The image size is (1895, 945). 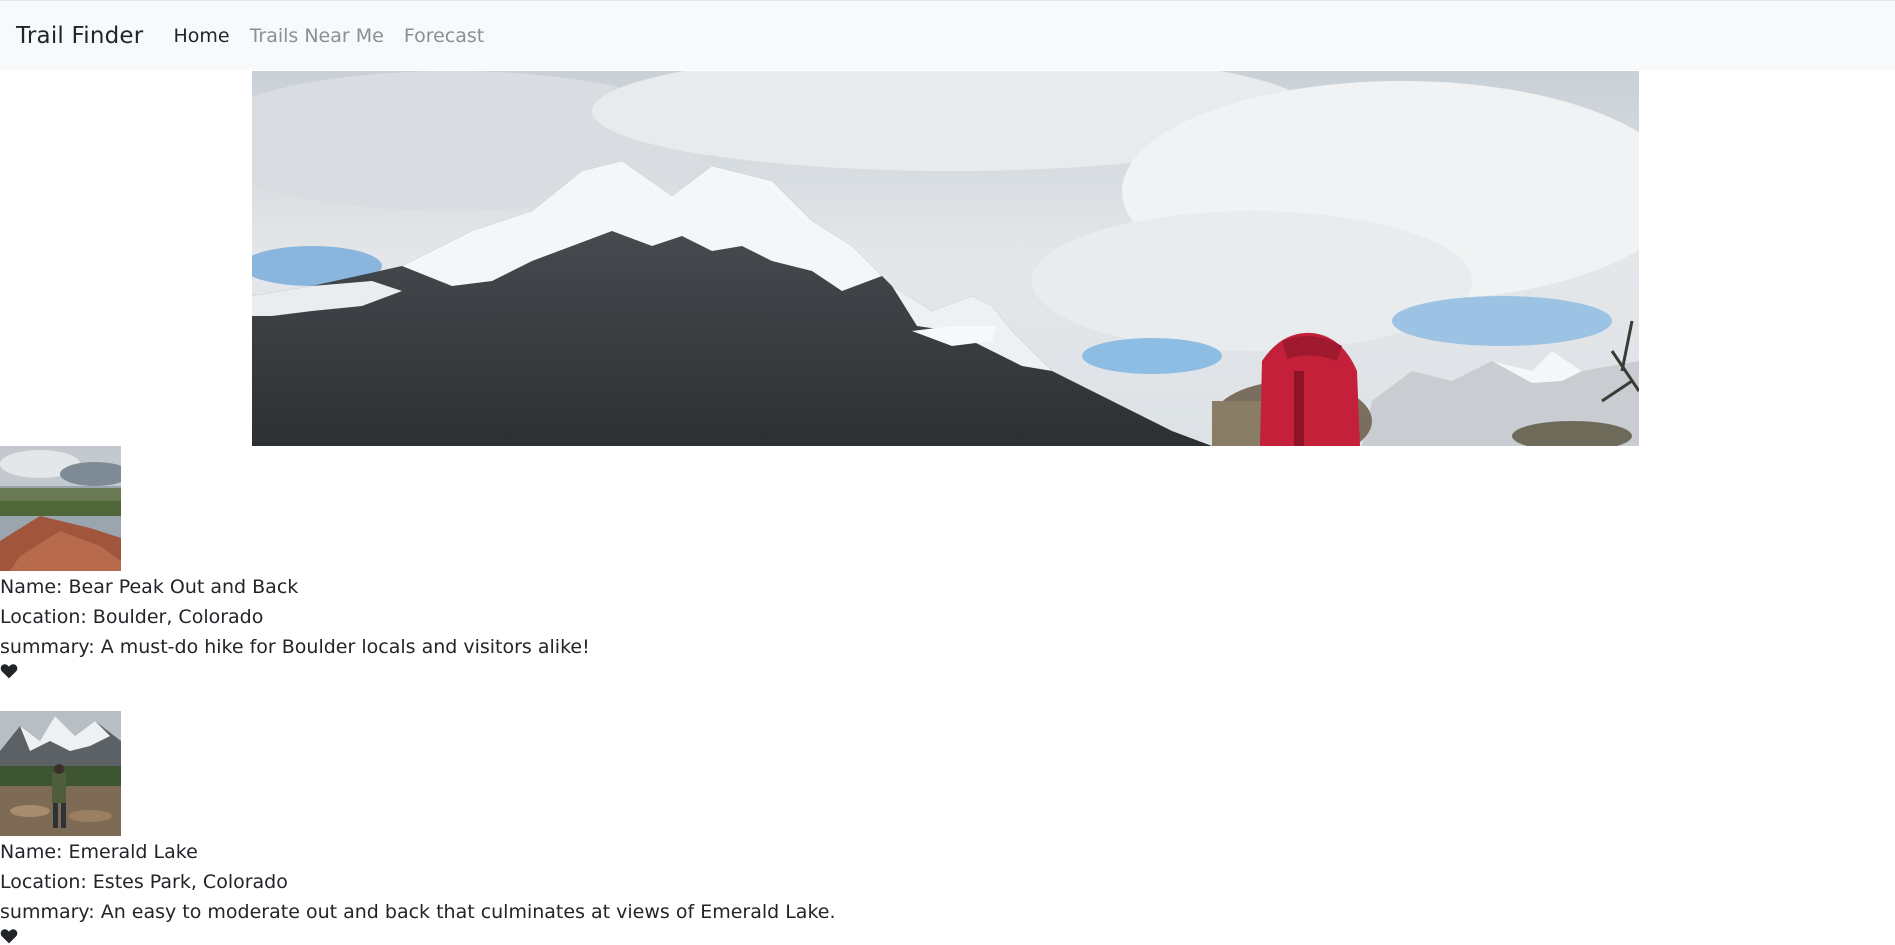 What do you see at coordinates (444, 36) in the screenshot?
I see `nav-link-forecast: Forecast` at bounding box center [444, 36].